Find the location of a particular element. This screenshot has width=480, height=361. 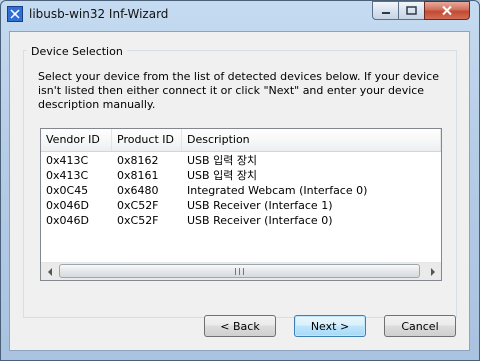

title-bar: libusb-win32 Inf-Wizard is located at coordinates (240, 16).